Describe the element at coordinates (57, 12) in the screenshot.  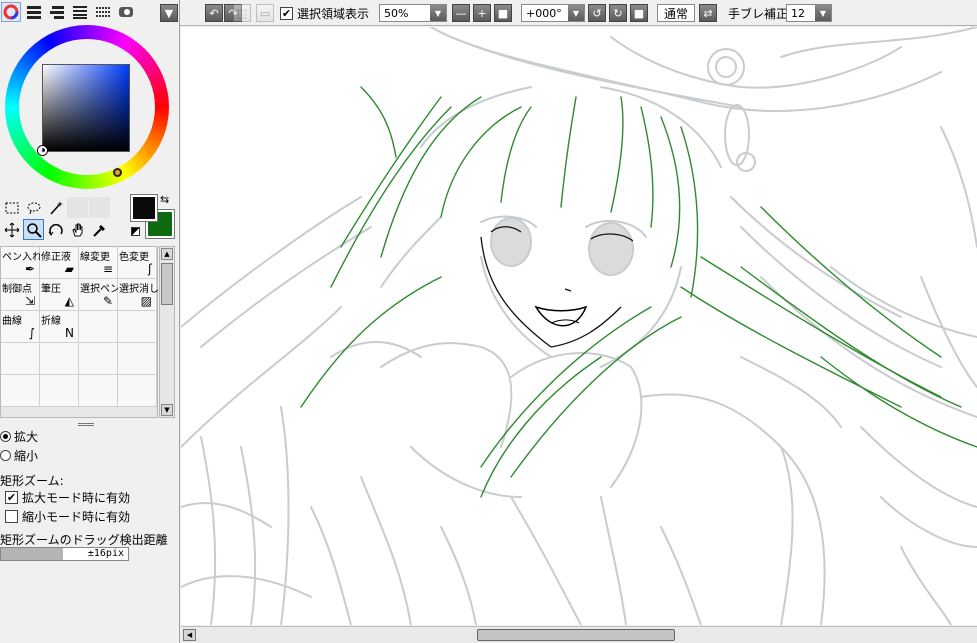
I see `hsv-slider-tab` at that location.